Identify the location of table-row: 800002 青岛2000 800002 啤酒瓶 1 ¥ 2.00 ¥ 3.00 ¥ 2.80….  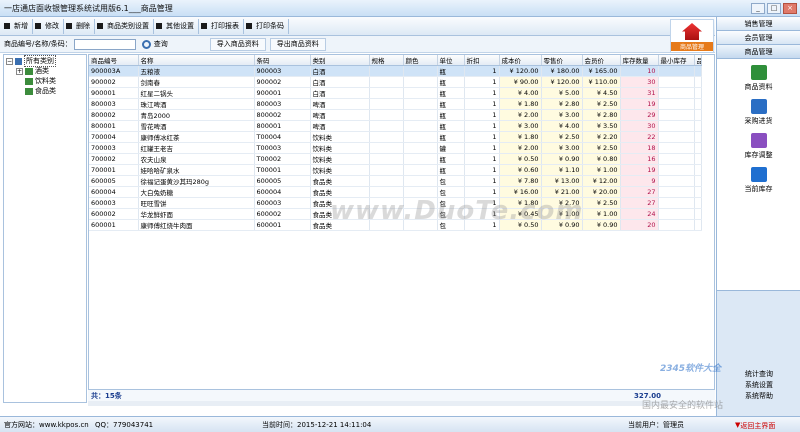
(395, 115).